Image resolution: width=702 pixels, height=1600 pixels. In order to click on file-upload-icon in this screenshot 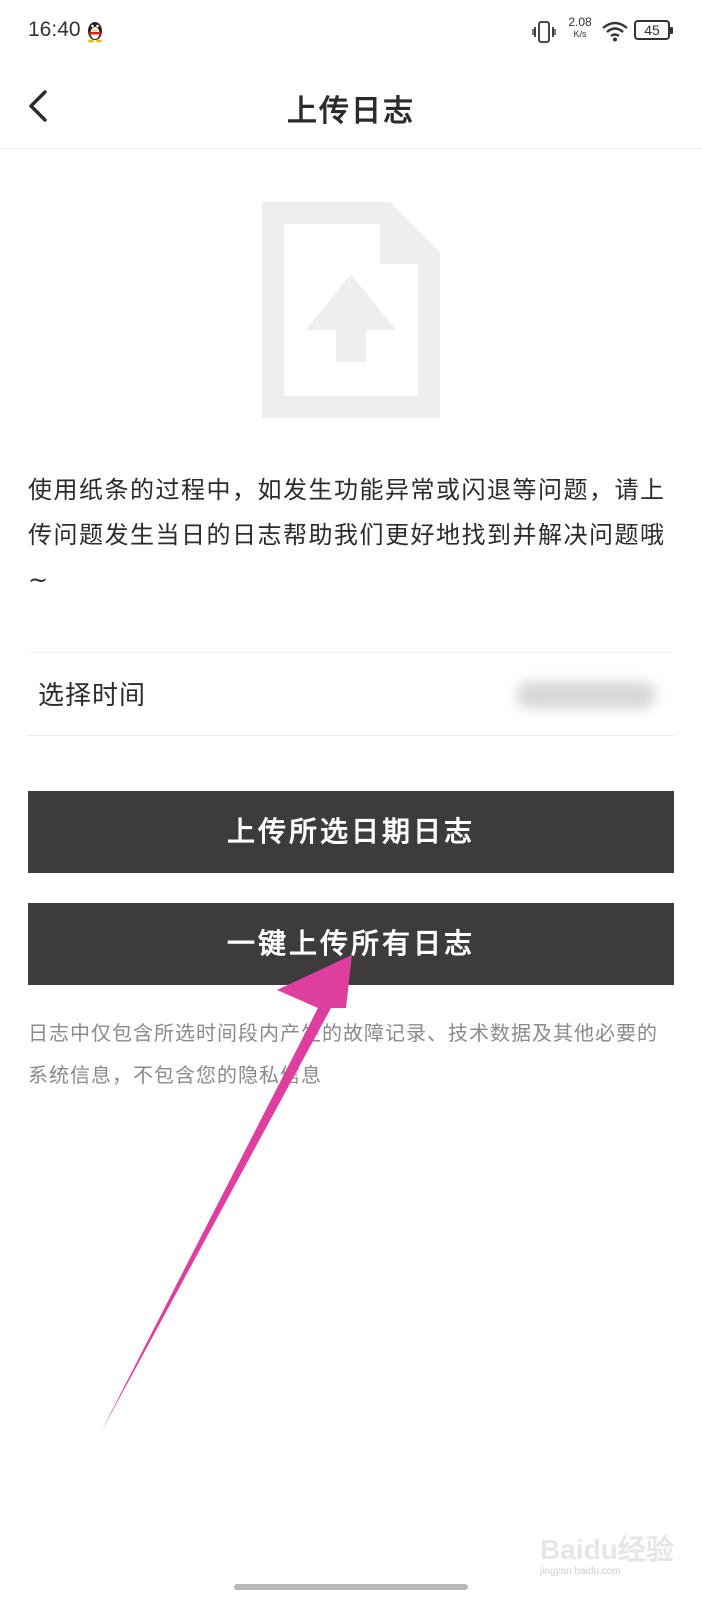, I will do `click(351, 310)`.